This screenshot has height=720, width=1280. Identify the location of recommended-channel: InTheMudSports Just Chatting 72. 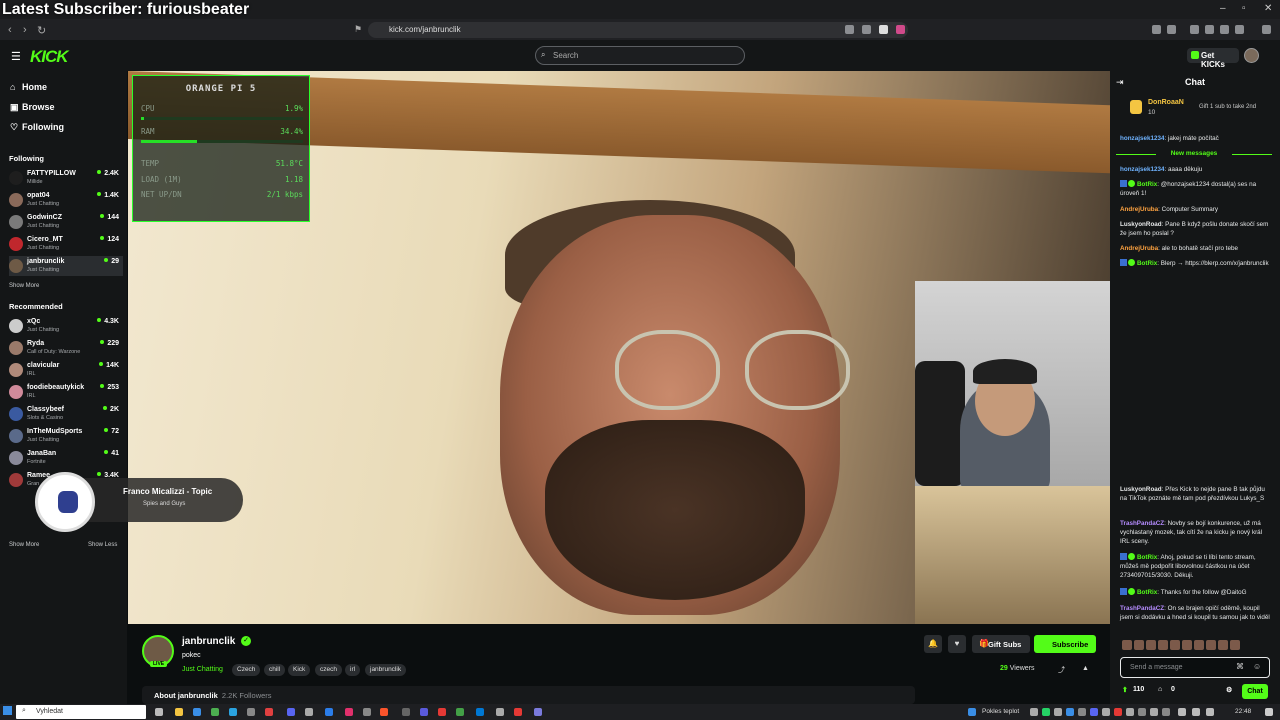
(66, 436).